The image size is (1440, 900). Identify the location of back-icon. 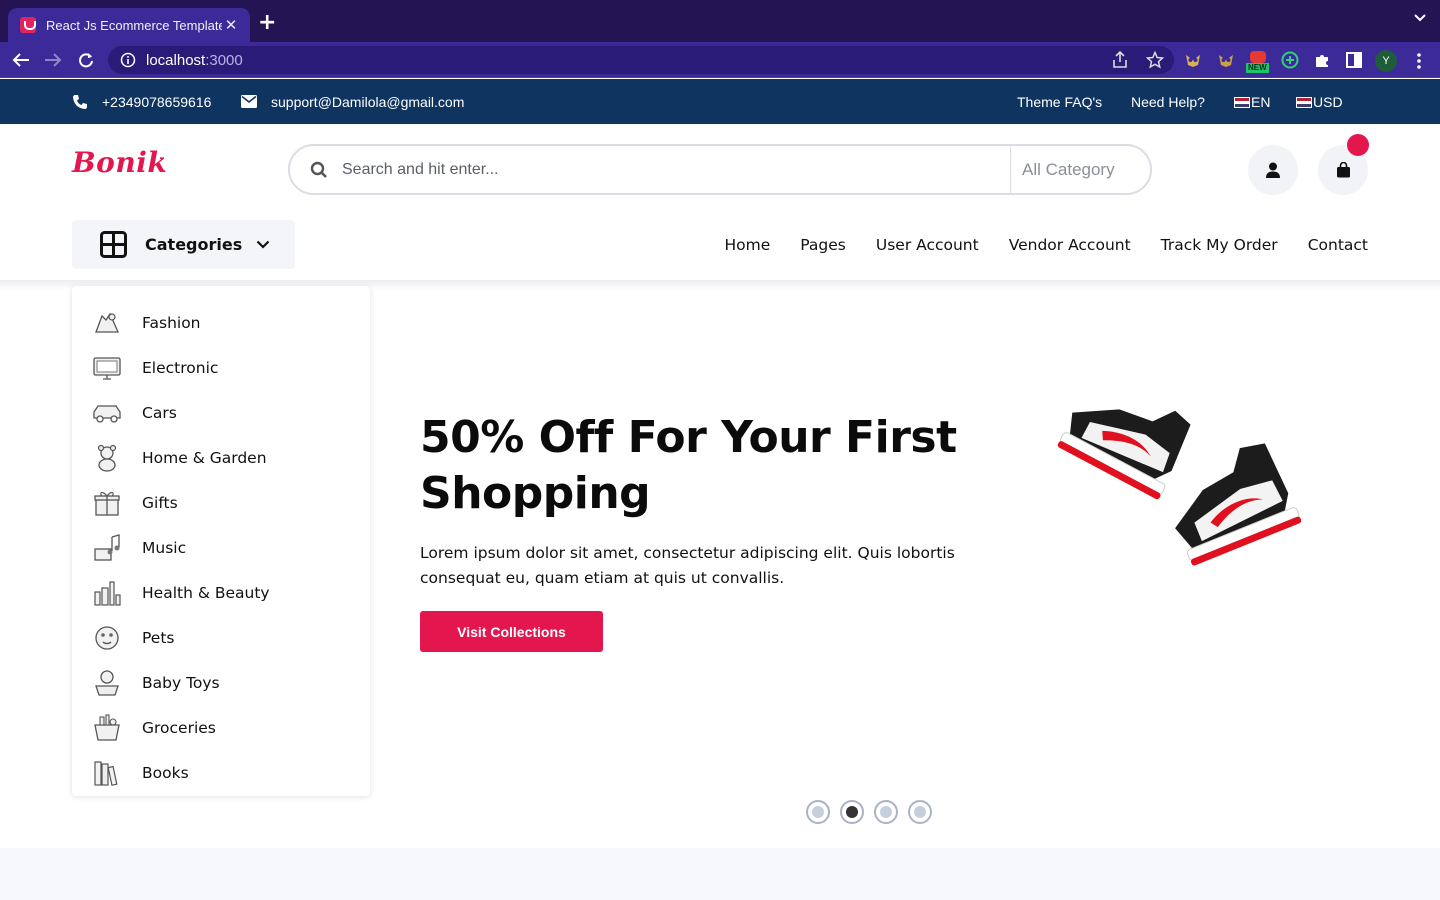
(21, 60).